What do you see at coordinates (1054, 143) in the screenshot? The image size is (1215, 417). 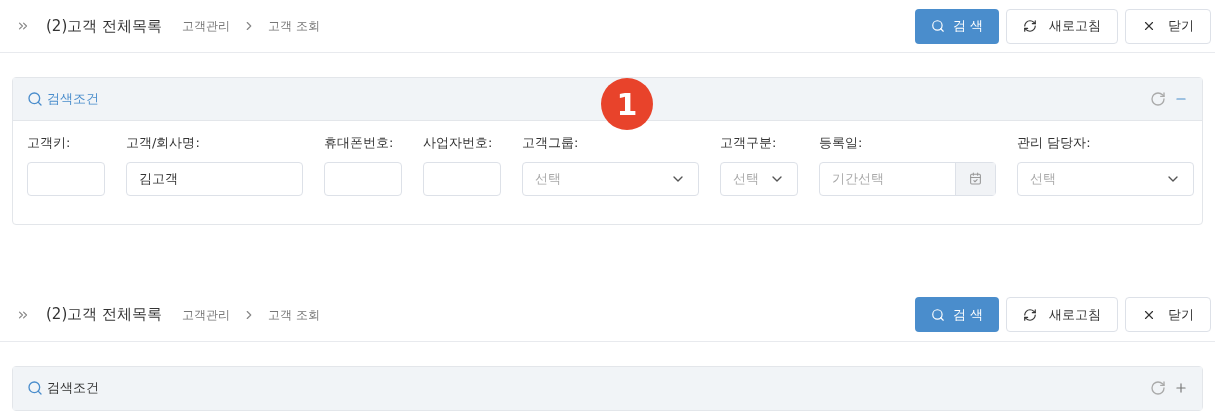 I see `field-label: 관리 담당자:` at bounding box center [1054, 143].